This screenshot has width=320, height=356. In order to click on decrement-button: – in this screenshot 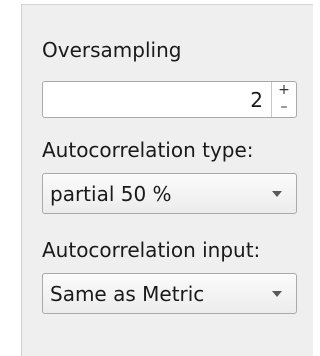, I will do `click(284, 107)`.